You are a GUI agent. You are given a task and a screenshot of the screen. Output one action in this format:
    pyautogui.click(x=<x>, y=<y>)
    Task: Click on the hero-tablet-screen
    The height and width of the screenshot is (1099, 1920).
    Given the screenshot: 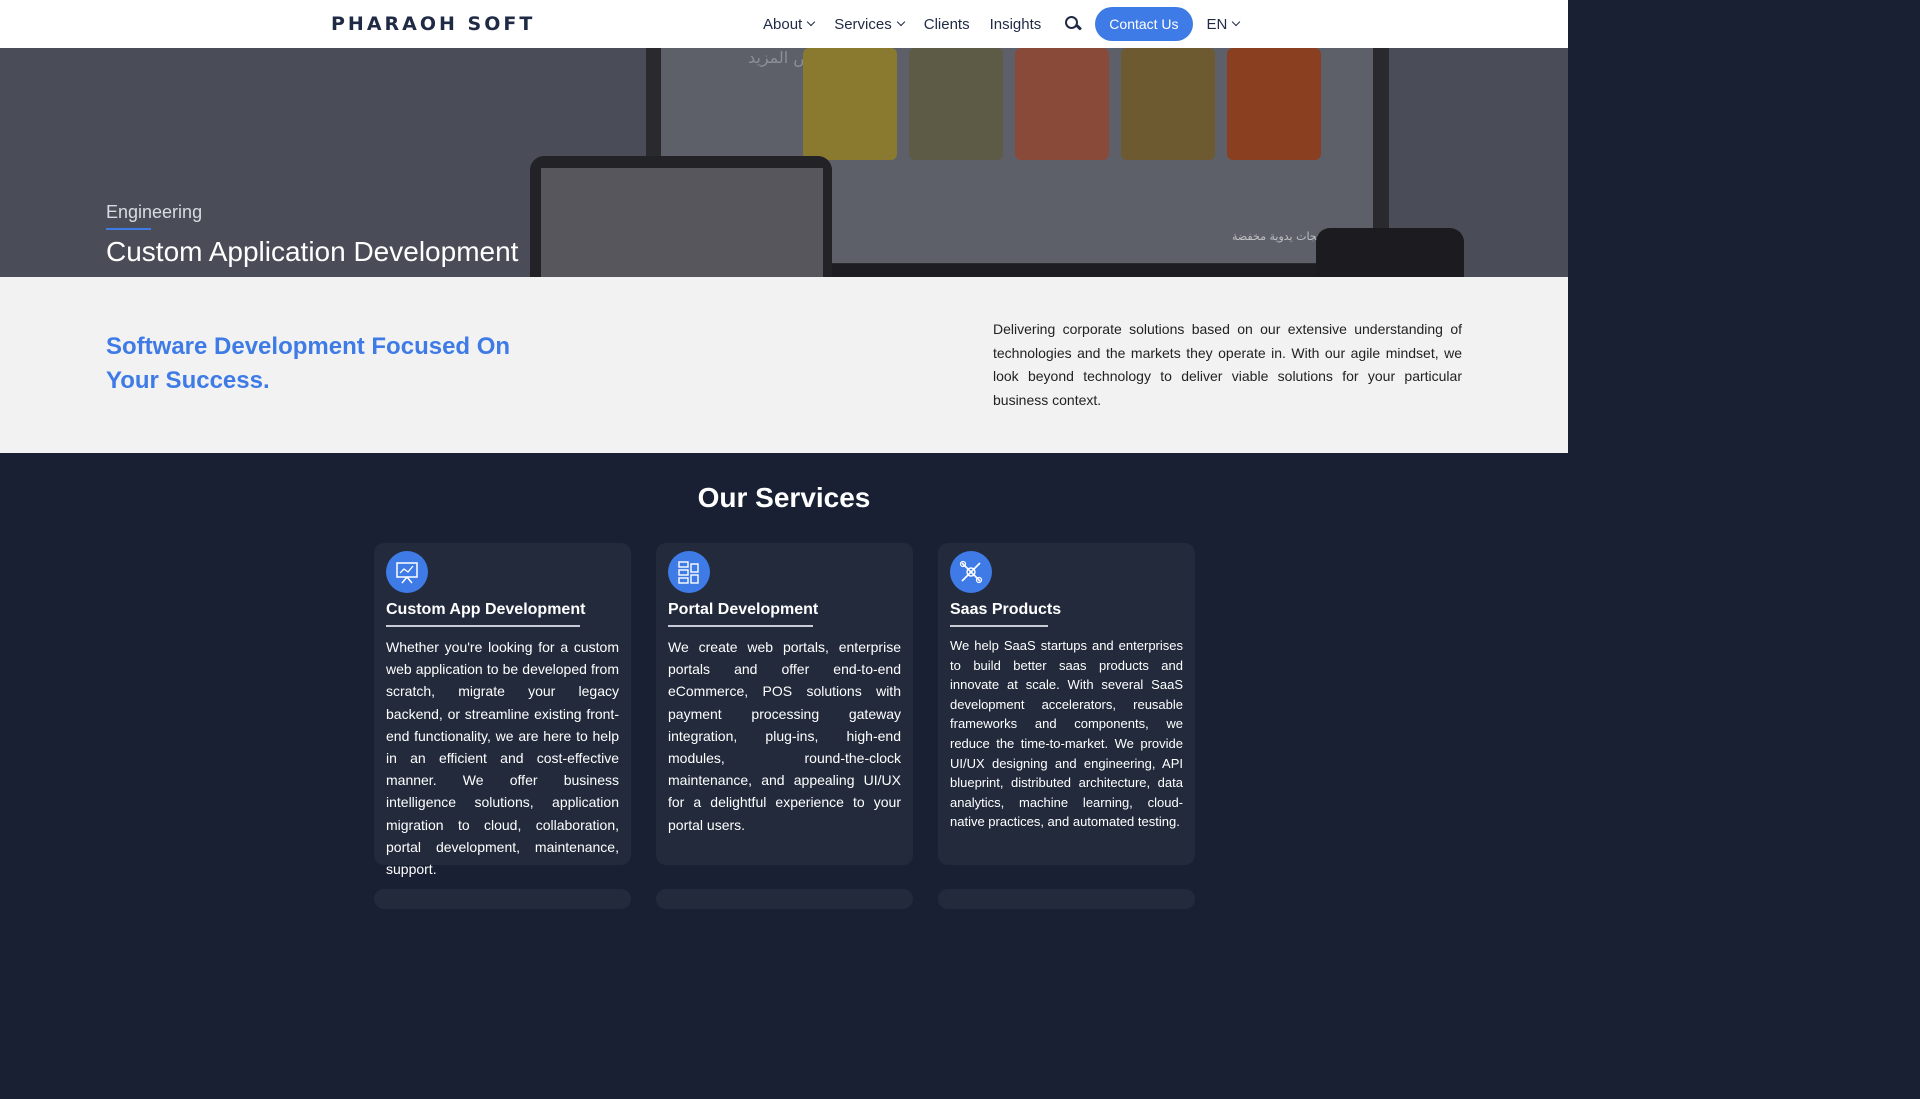 What is the action you would take?
    pyautogui.click(x=682, y=222)
    